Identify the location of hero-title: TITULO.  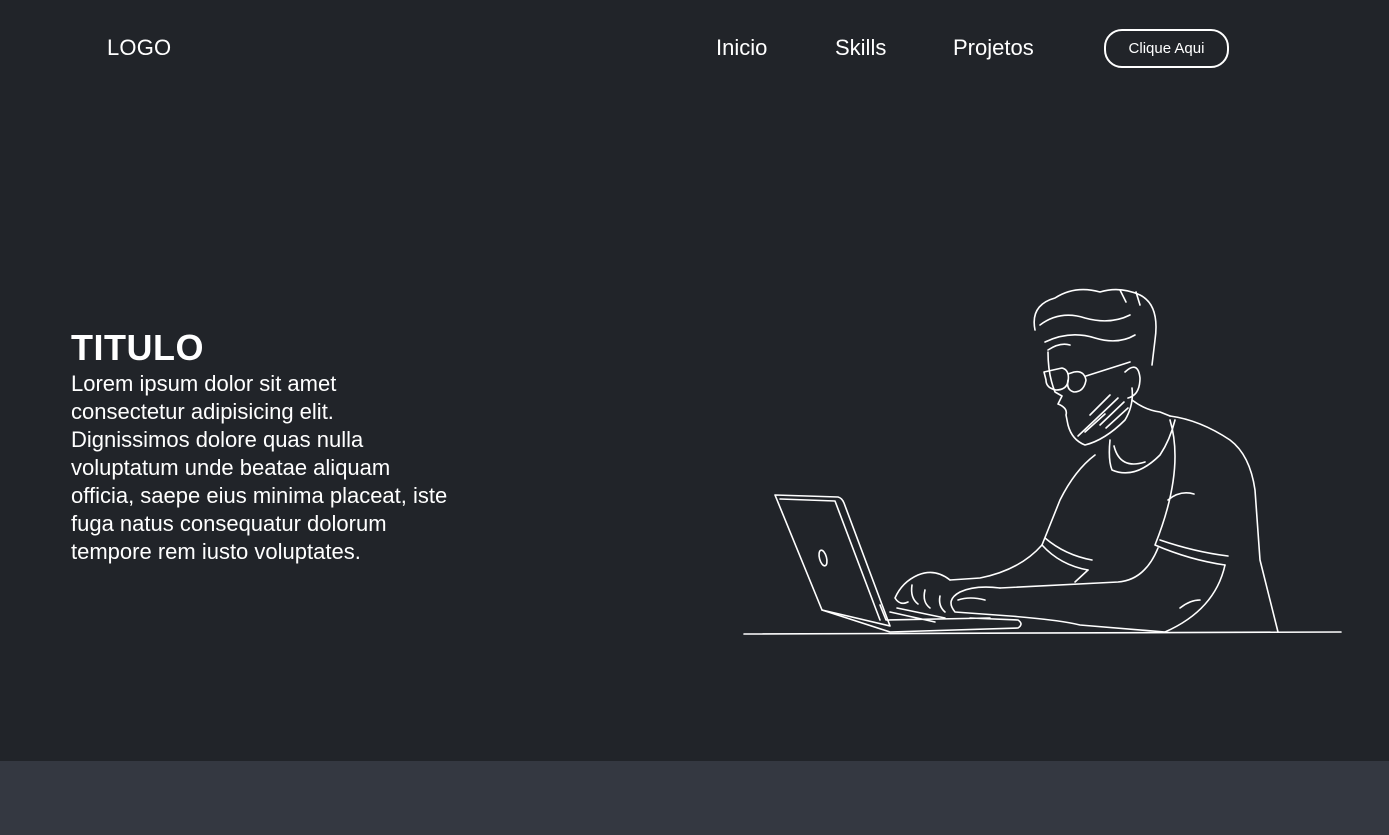
(137, 347).